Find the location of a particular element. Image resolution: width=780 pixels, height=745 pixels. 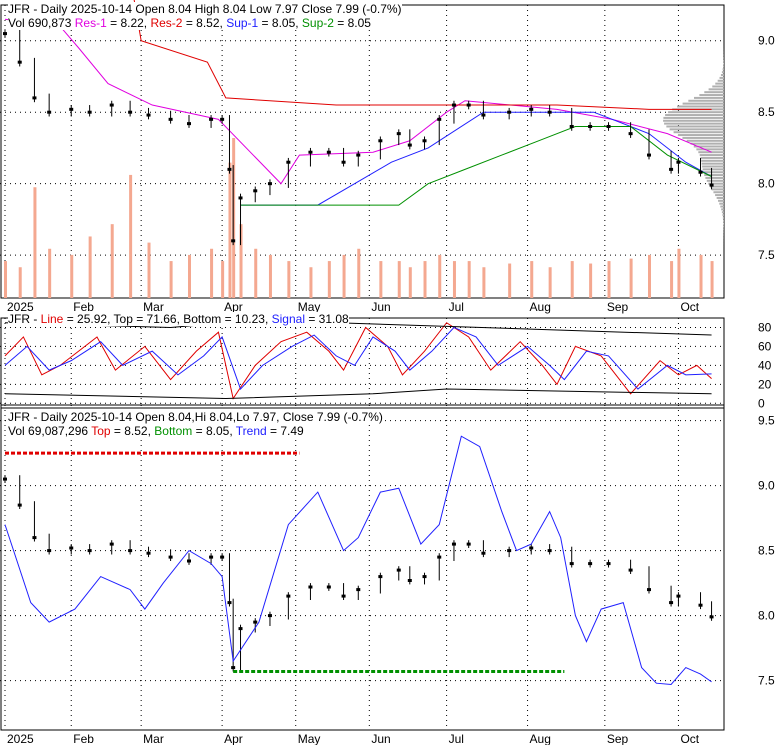

y-tick-label: 80 is located at coordinates (765, 327).